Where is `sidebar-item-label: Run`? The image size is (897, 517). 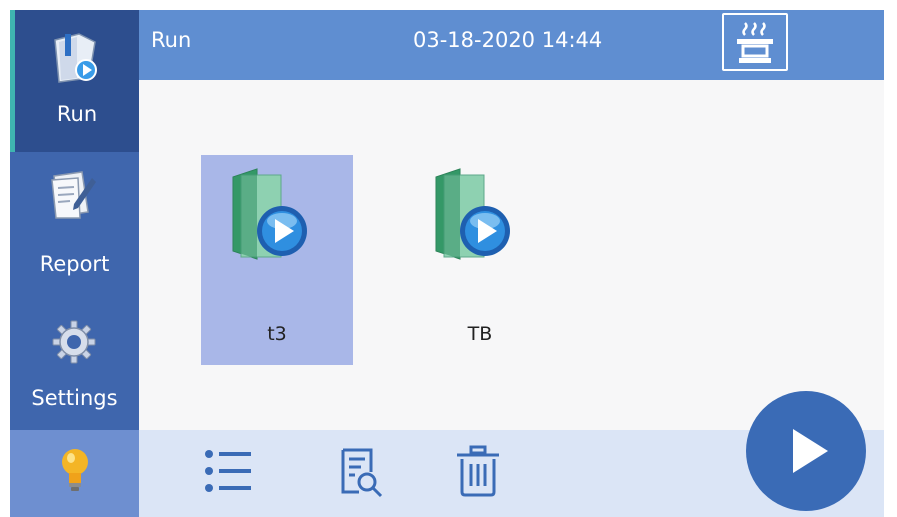 sidebar-item-label: Run is located at coordinates (77, 114).